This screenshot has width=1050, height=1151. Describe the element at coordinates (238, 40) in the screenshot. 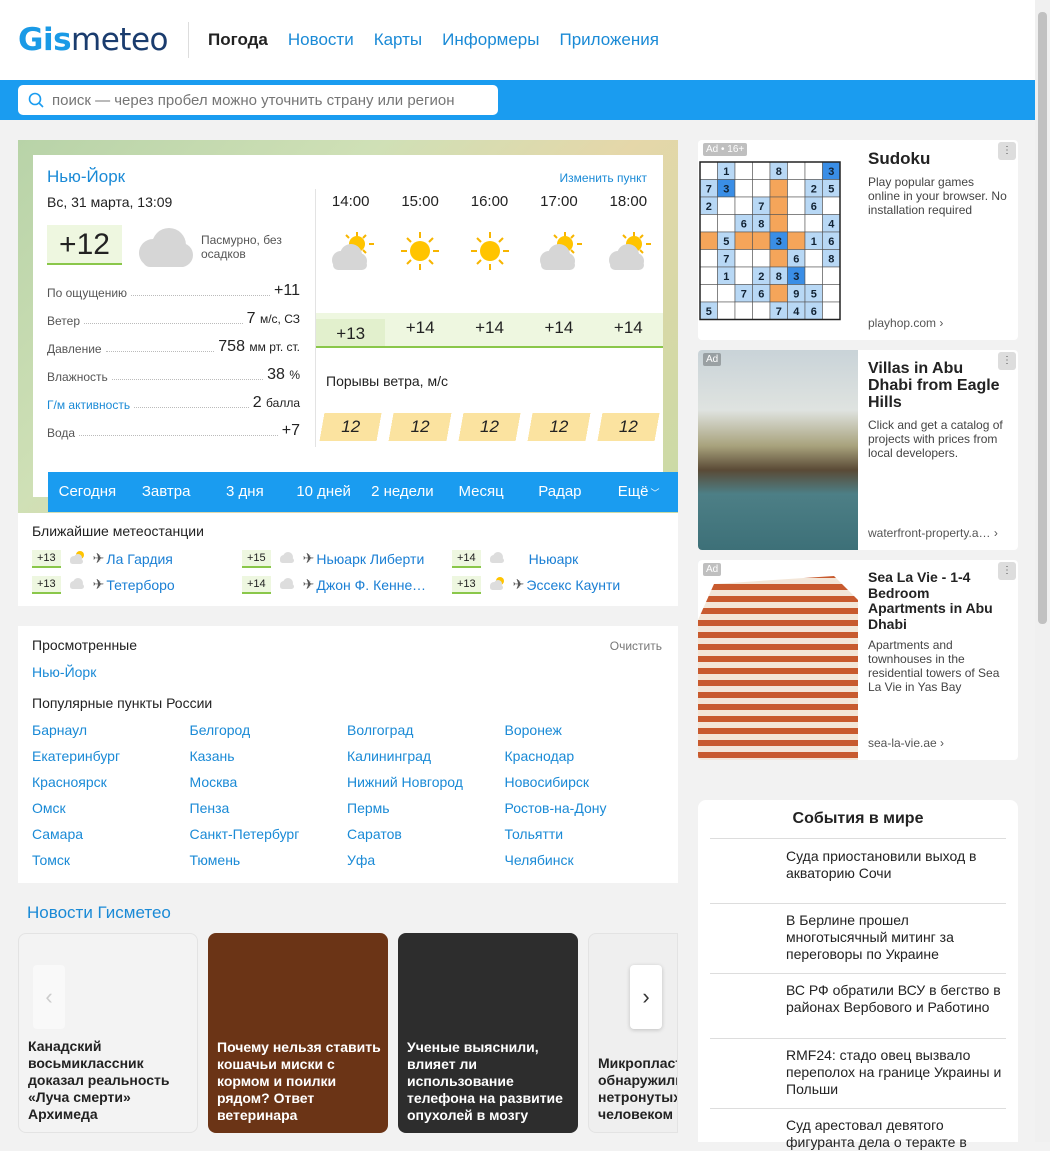

I see `nav-weather: Погода` at that location.